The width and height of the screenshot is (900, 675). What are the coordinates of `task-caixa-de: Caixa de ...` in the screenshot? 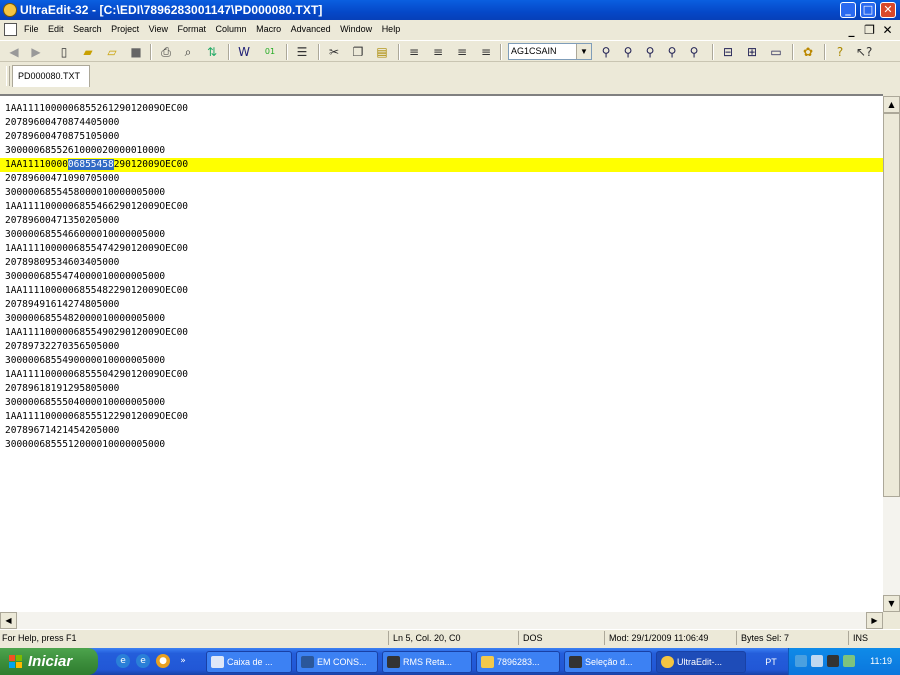 It's located at (249, 662).